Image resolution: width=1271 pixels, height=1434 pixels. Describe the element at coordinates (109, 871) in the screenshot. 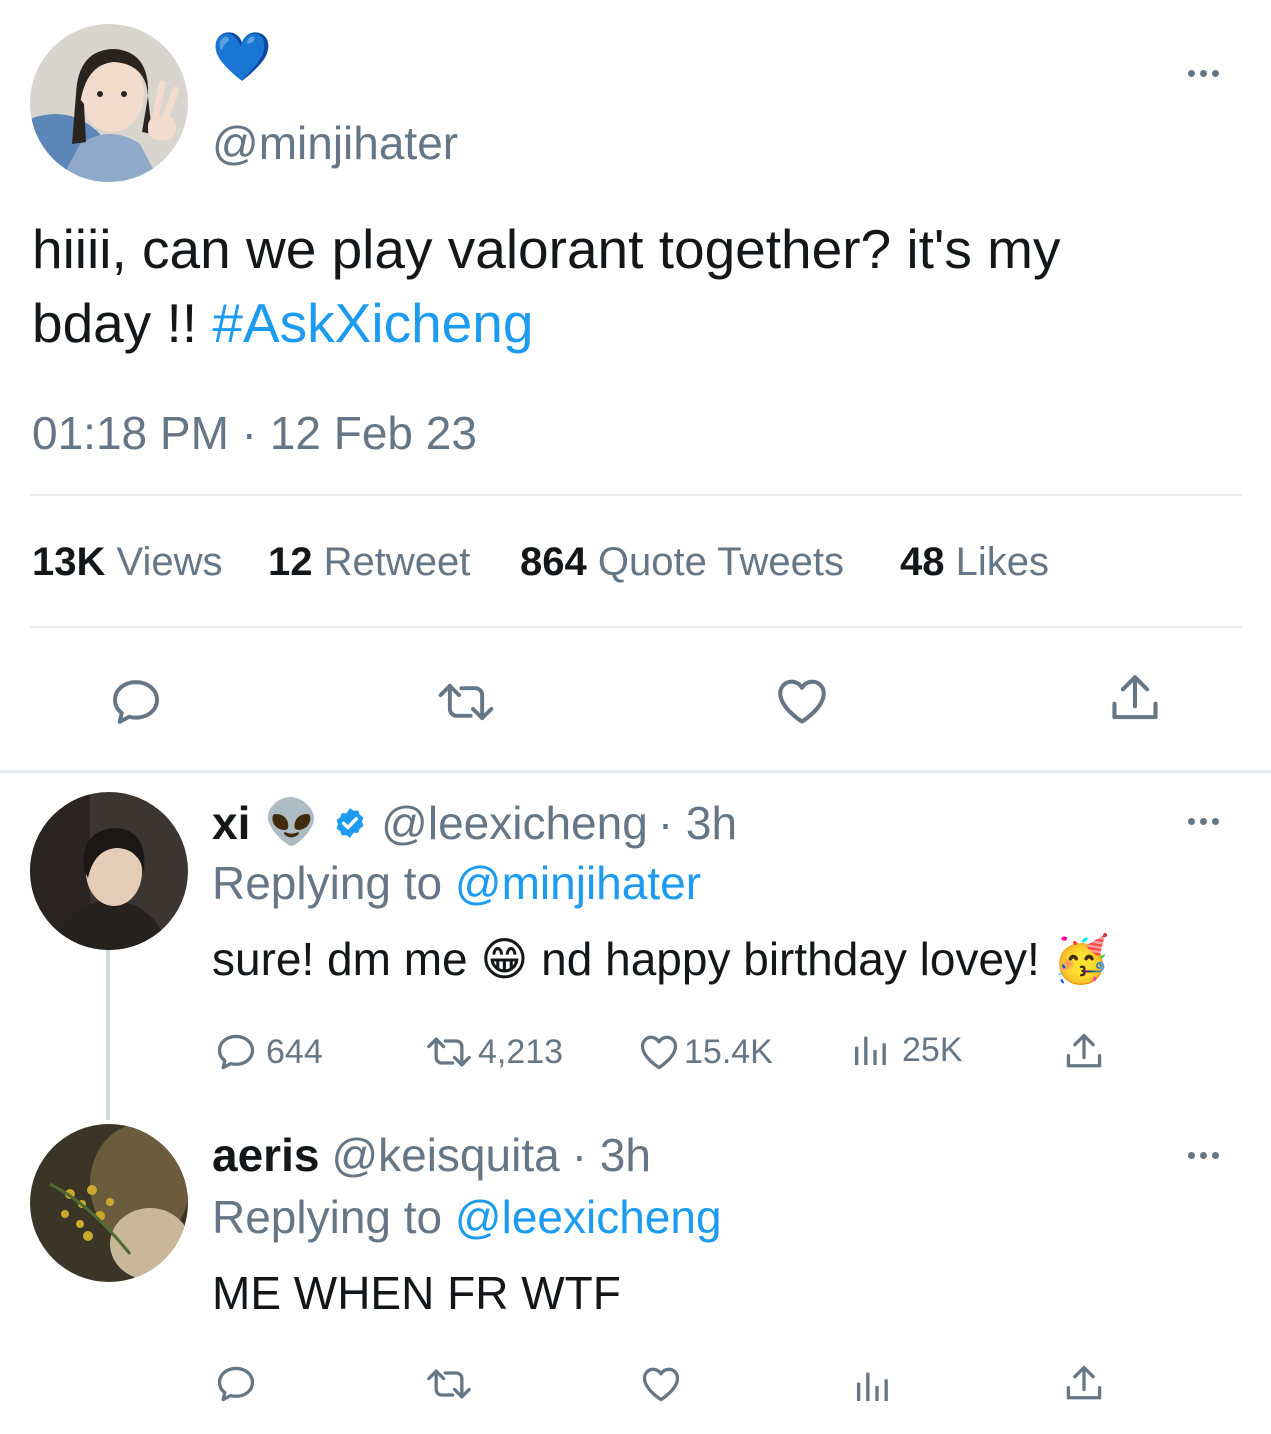

I see `avatar-leexicheng` at that location.